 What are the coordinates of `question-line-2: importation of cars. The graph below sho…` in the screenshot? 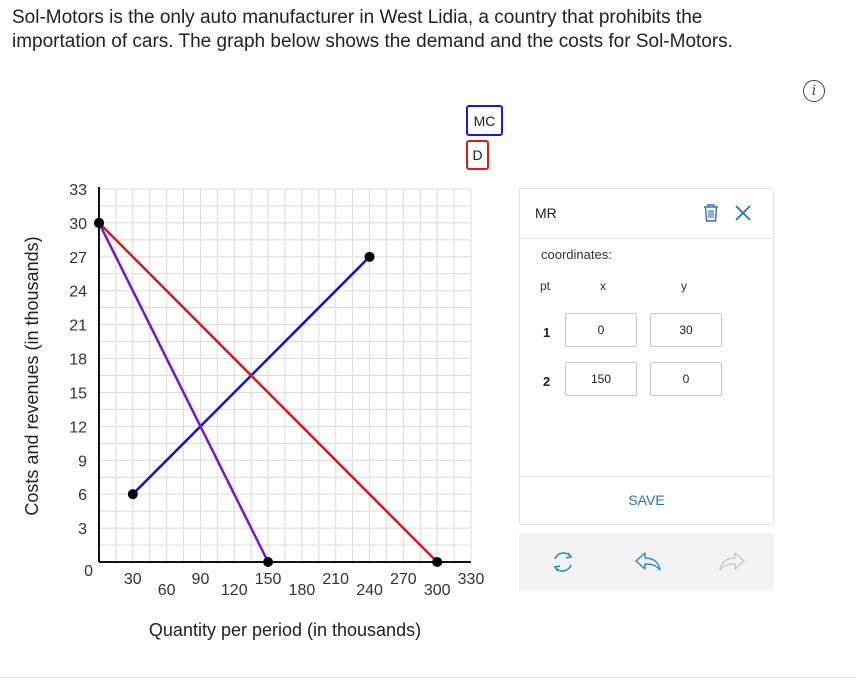 It's located at (372, 41).